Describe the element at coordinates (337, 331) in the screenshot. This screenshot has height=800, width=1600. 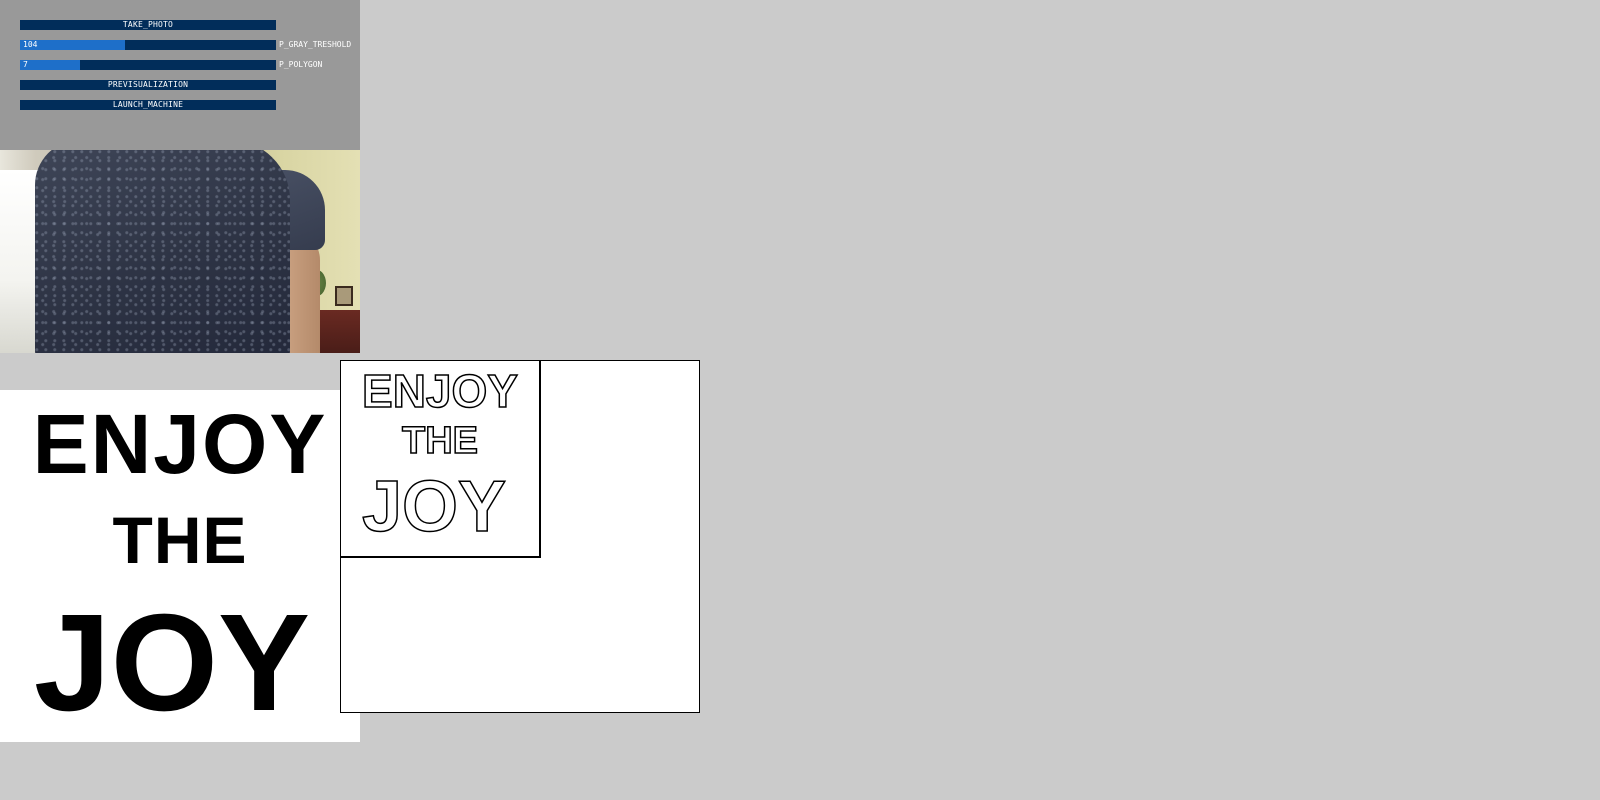
I see `camera-shelf` at that location.